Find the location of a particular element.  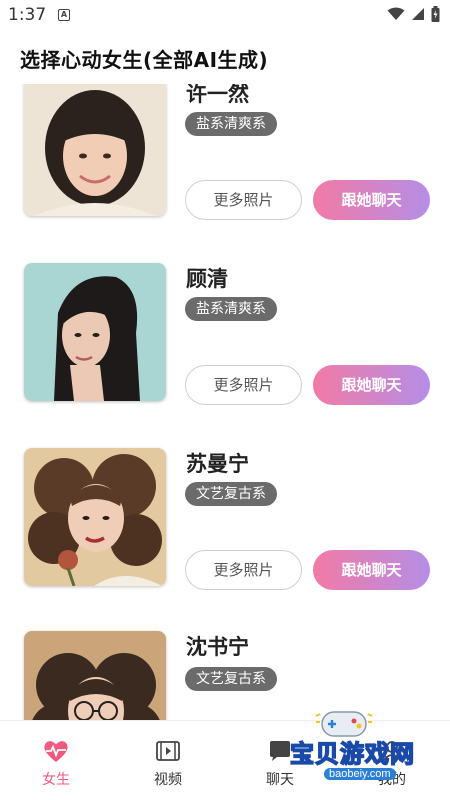

video-icon is located at coordinates (168, 751).